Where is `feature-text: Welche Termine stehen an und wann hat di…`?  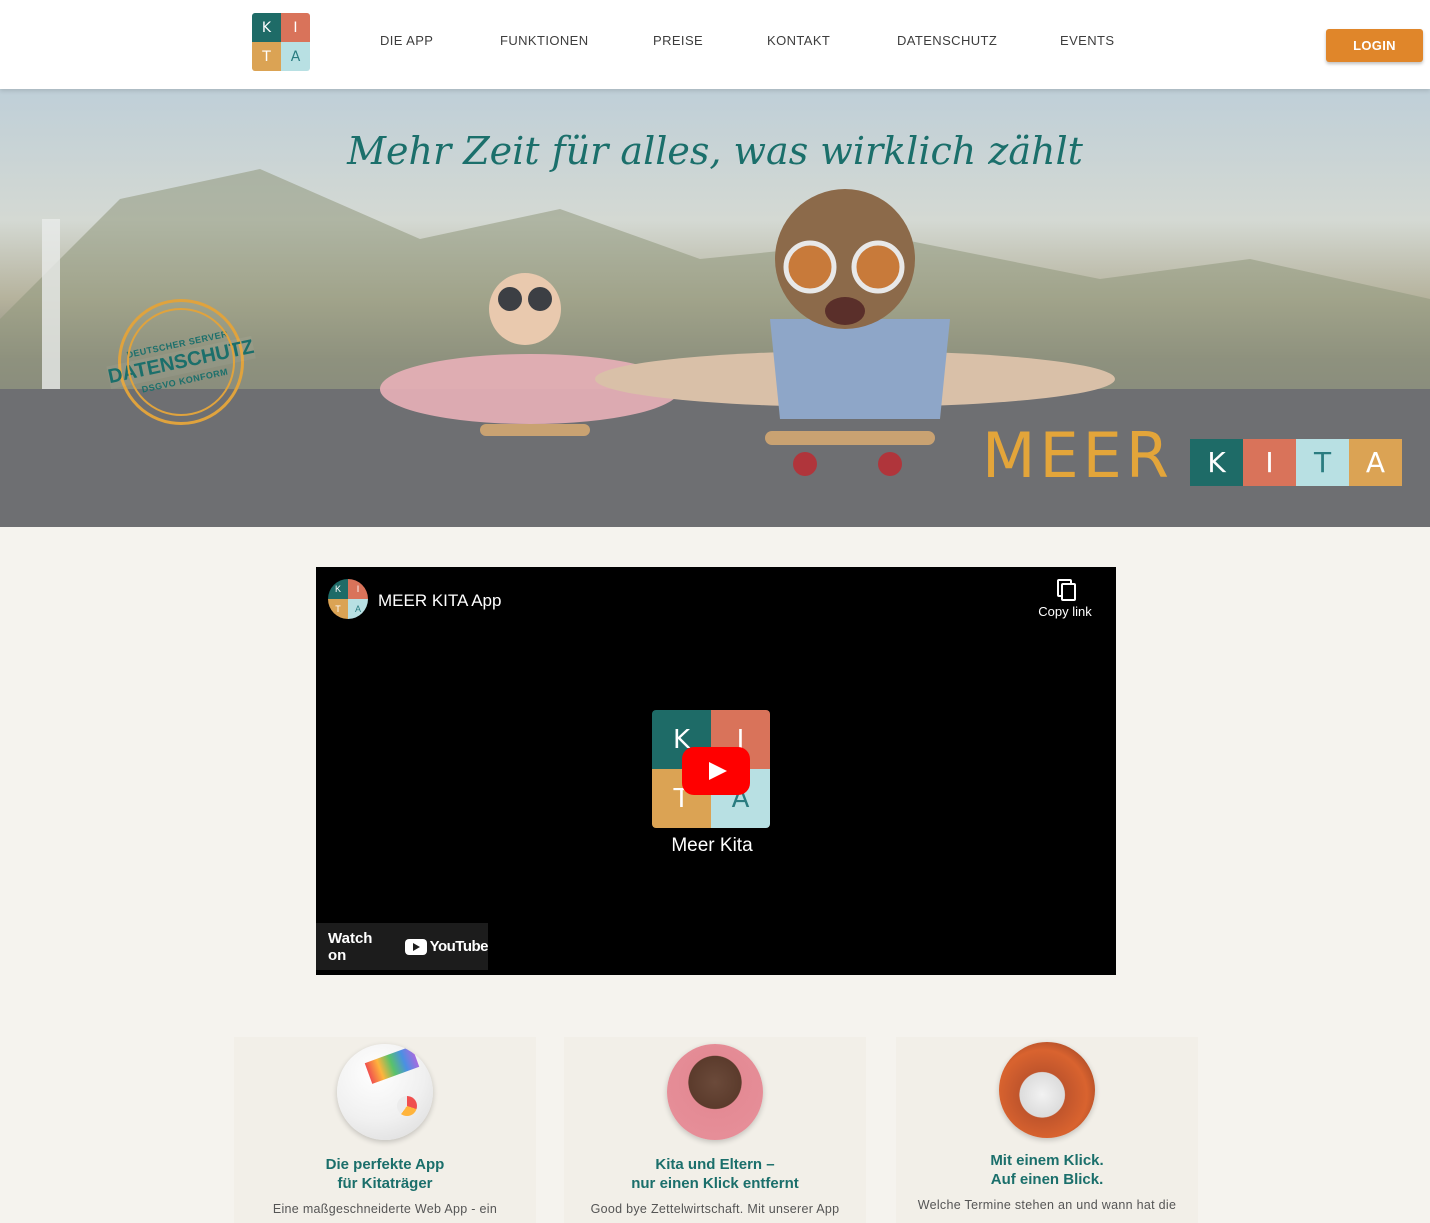 feature-text: Welche Termine stehen an und wann hat di… is located at coordinates (1047, 1205).